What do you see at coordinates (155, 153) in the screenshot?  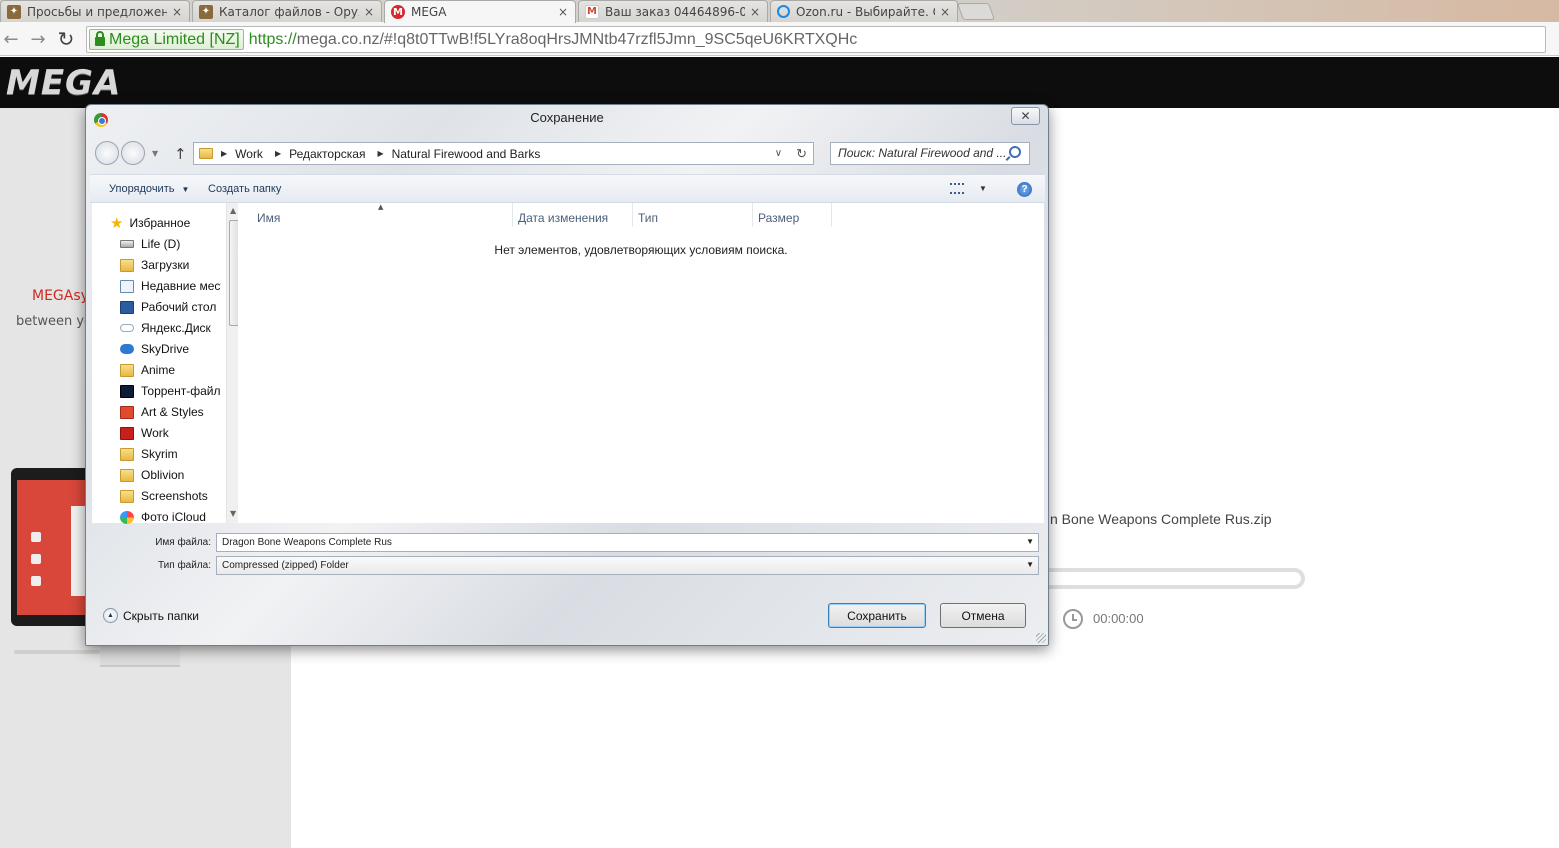 I see `recent-locations-dropdown-icon: ▼` at bounding box center [155, 153].